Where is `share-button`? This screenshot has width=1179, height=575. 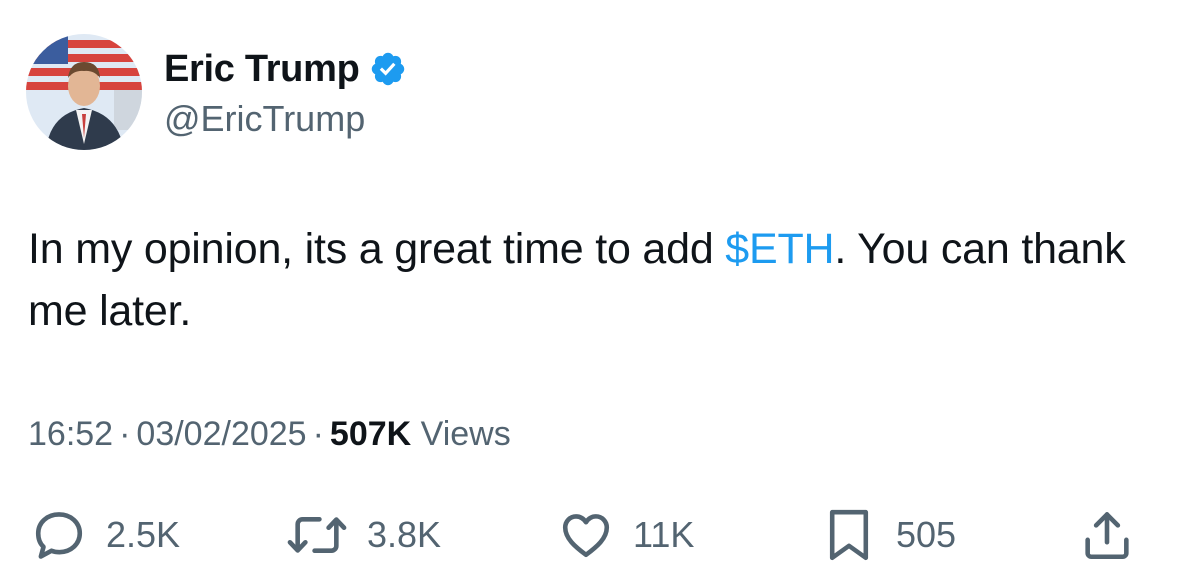
share-button is located at coordinates (1107, 535).